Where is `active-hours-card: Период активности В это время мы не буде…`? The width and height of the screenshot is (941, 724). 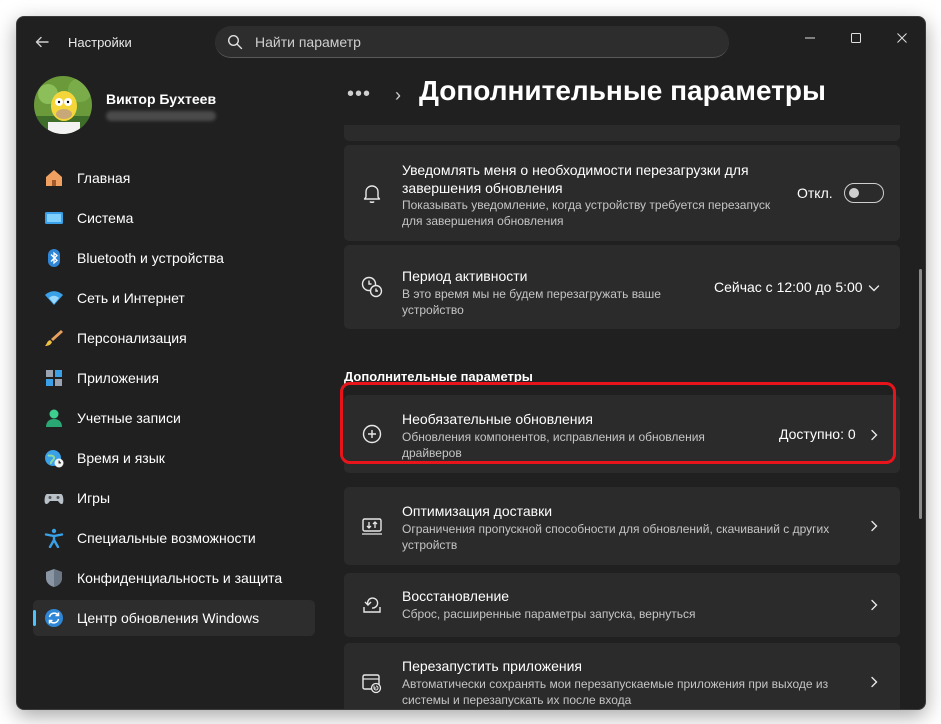 active-hours-card: Период активности В это время мы не буде… is located at coordinates (622, 287).